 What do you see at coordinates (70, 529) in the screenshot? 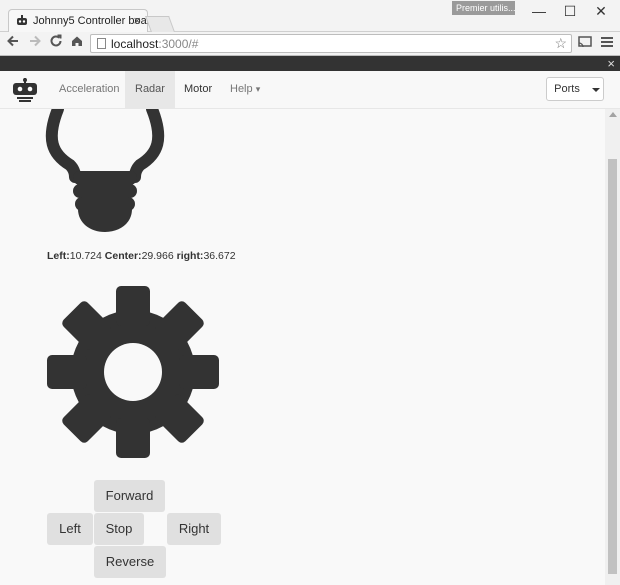
I see `left-button: Left` at bounding box center [70, 529].